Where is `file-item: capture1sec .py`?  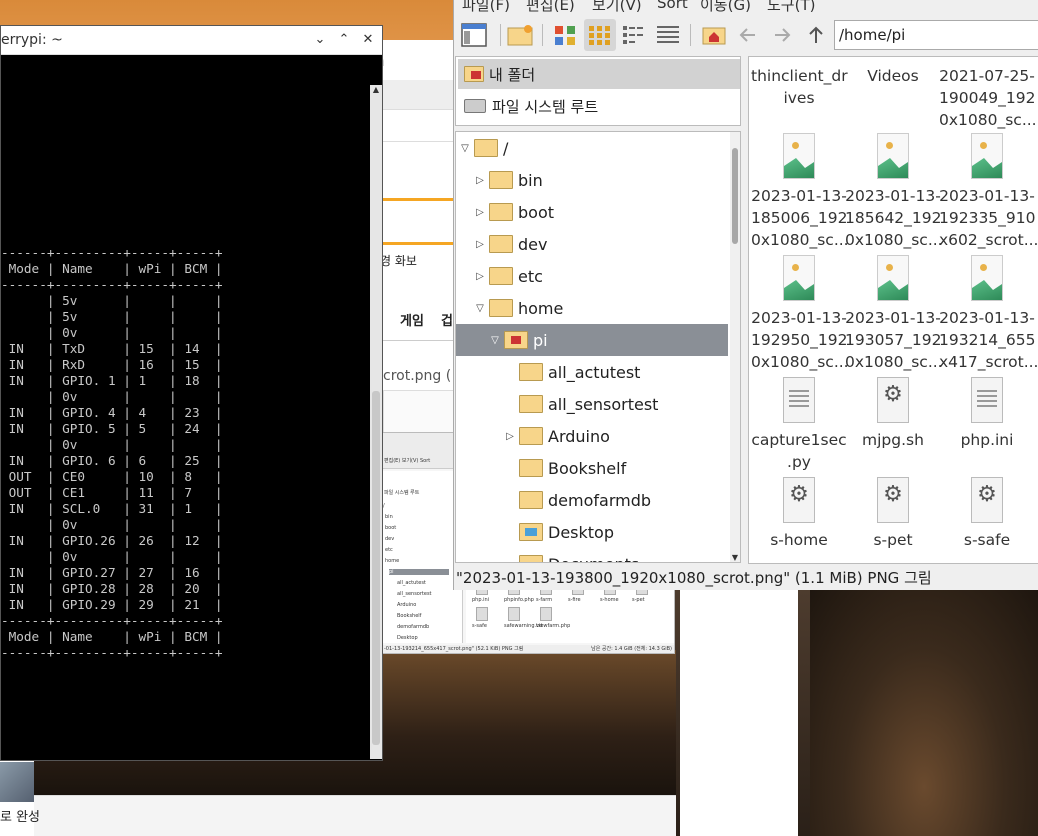 file-item: capture1sec .py is located at coordinates (799, 425).